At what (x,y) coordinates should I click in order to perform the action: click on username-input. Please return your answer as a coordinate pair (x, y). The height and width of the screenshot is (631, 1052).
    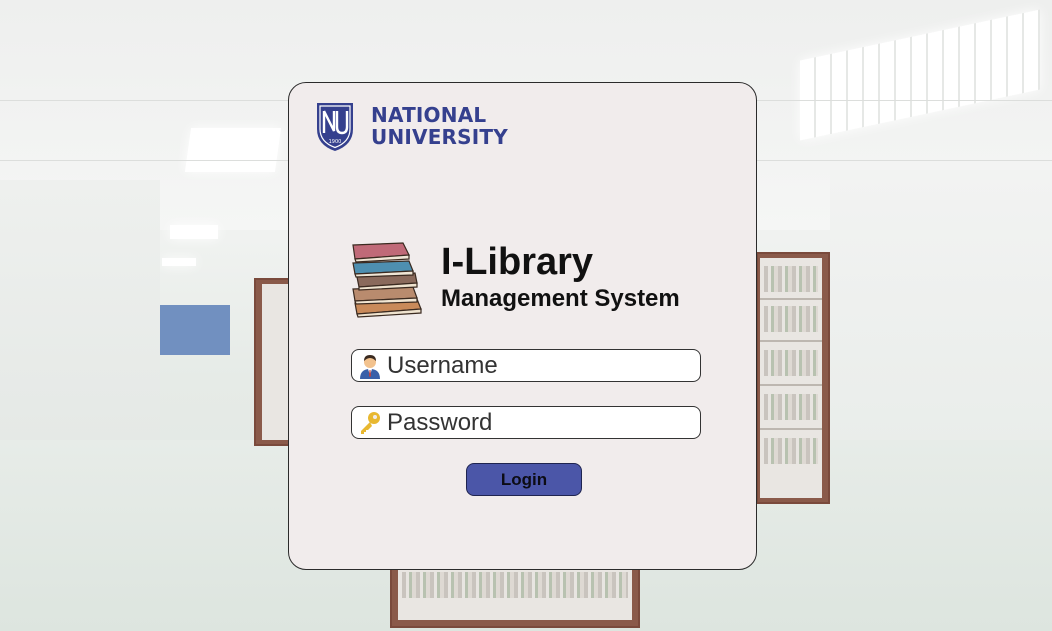
    Looking at the image, I should click on (537, 365).